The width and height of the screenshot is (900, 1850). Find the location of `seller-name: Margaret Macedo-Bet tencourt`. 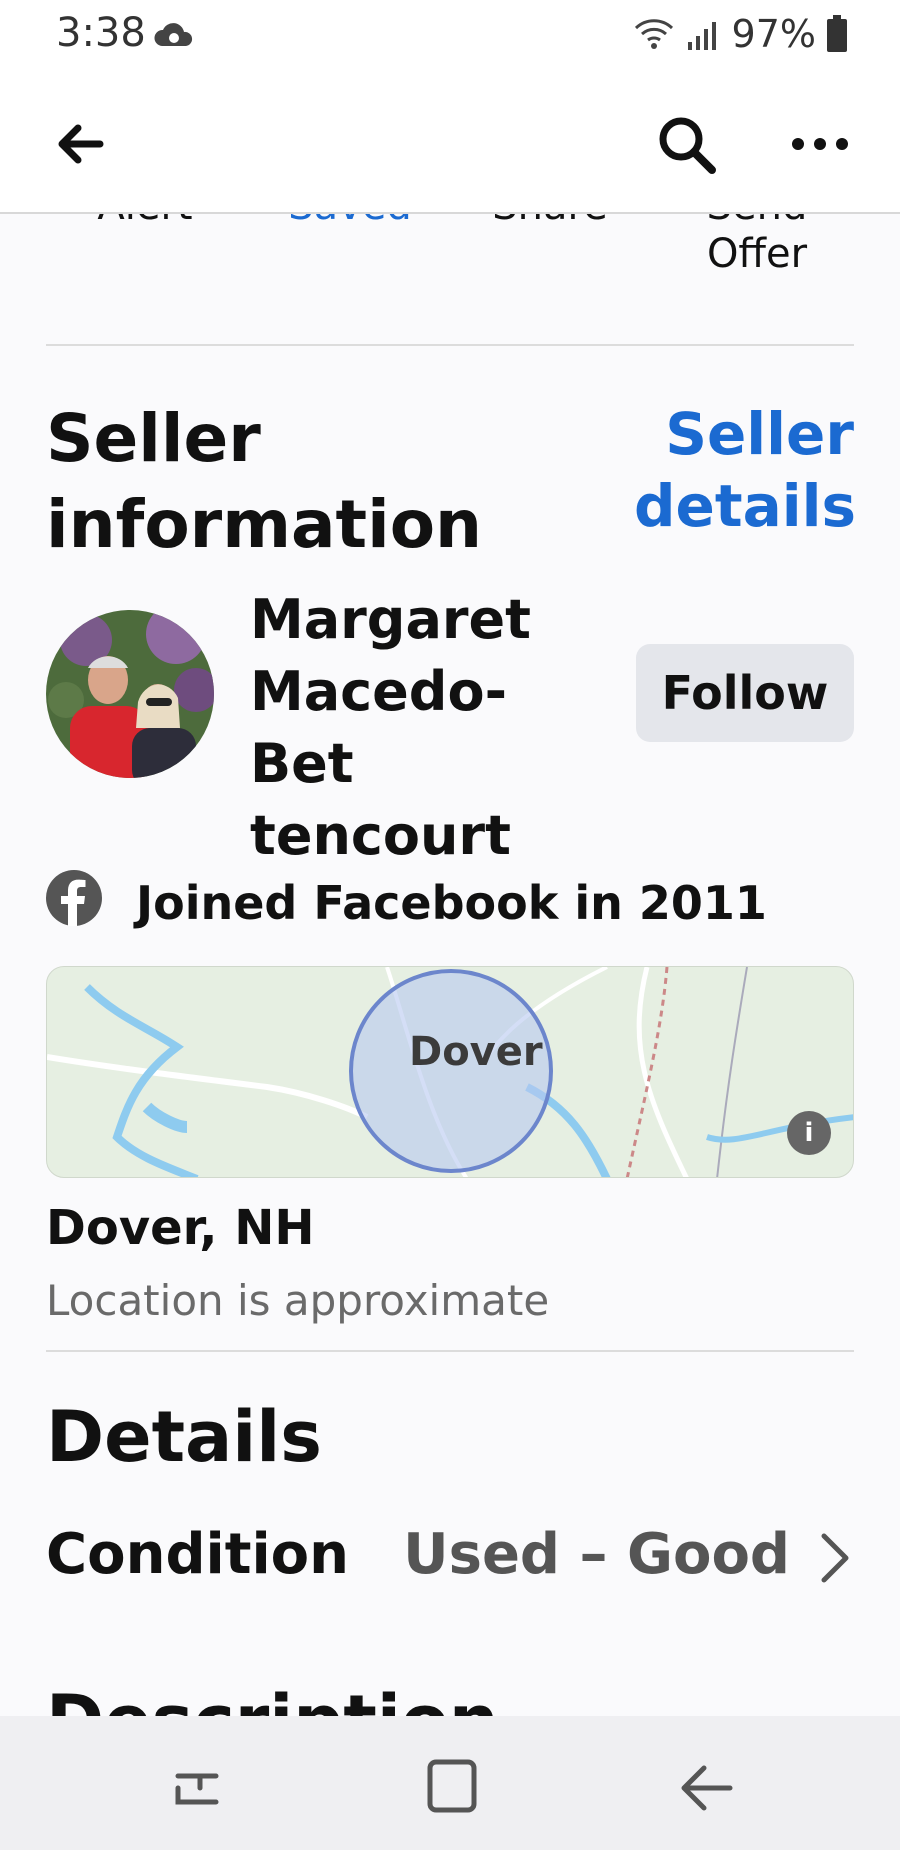

seller-name: Margaret Macedo-Bet tencourt is located at coordinates (430, 728).